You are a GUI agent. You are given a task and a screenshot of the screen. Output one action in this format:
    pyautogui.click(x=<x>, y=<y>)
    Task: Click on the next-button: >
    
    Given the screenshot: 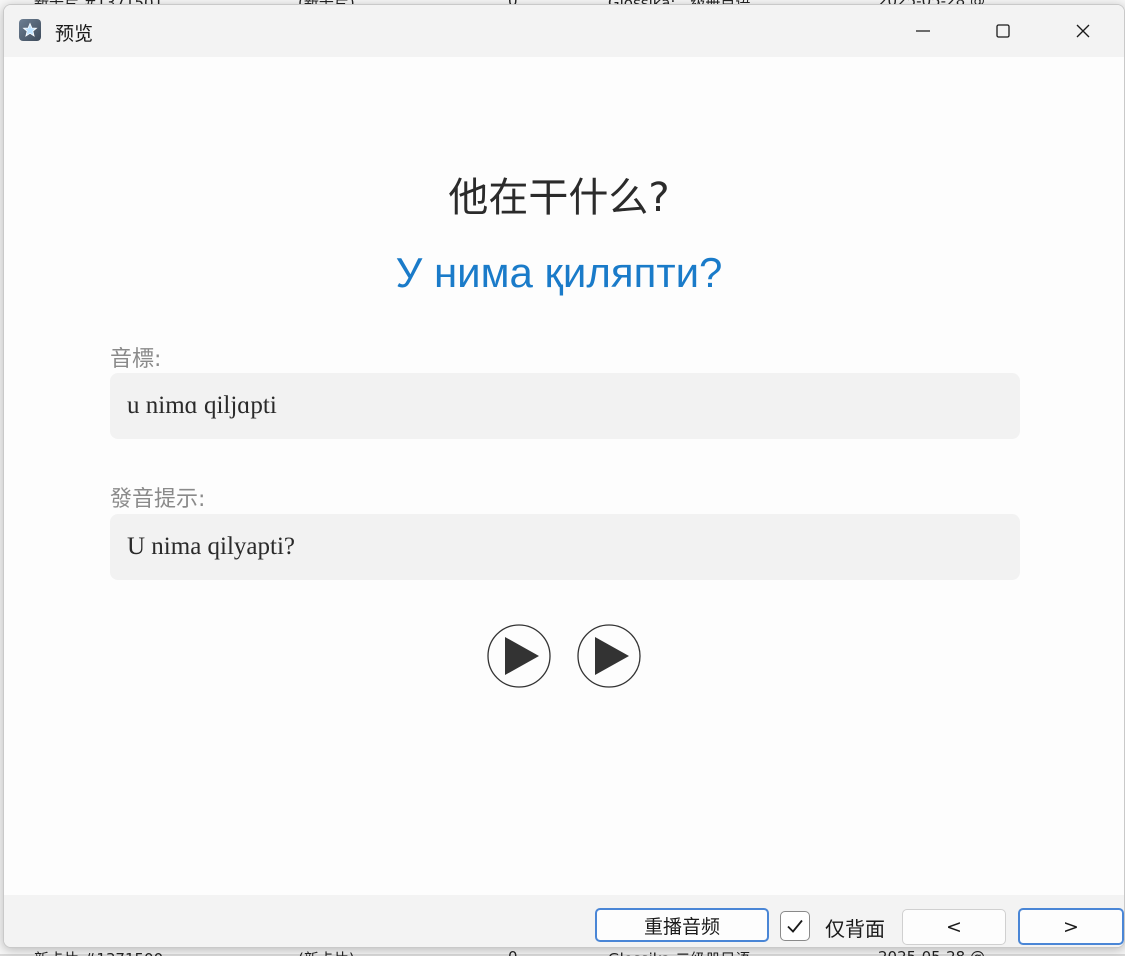 What is the action you would take?
    pyautogui.click(x=1071, y=926)
    